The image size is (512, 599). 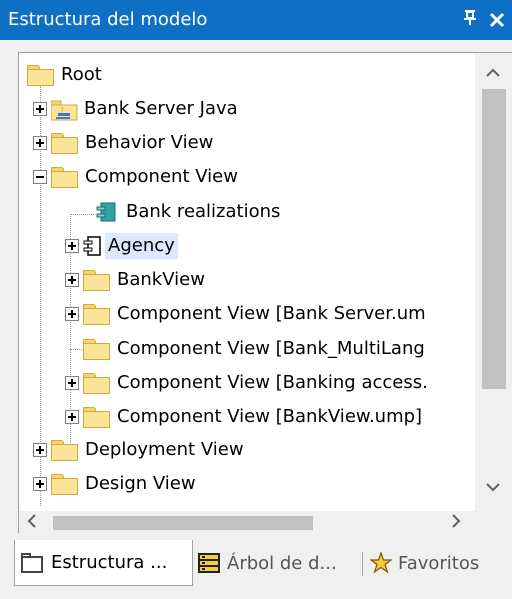 I want to click on tab-label: Favoritos, so click(x=439, y=563).